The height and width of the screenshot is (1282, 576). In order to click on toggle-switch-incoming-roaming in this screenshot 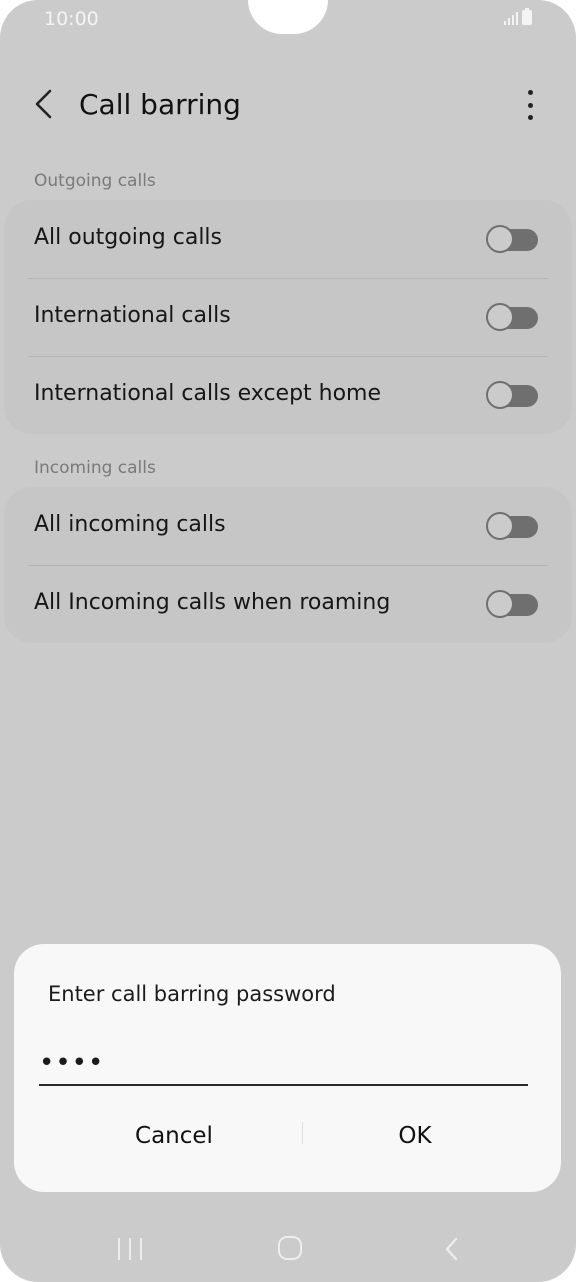, I will do `click(512, 604)`.